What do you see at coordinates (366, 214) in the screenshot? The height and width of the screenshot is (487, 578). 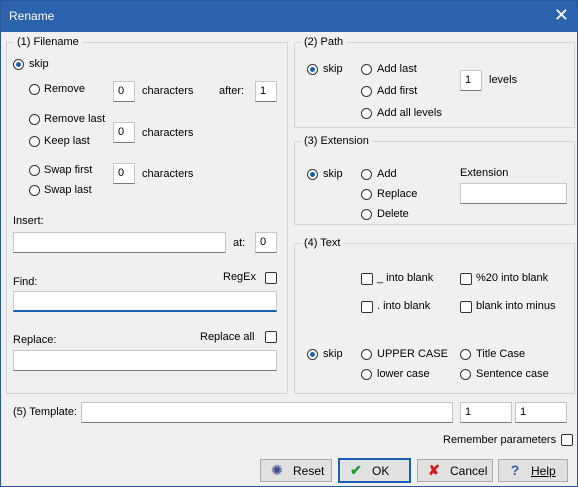 I see `ext-delete-radio` at bounding box center [366, 214].